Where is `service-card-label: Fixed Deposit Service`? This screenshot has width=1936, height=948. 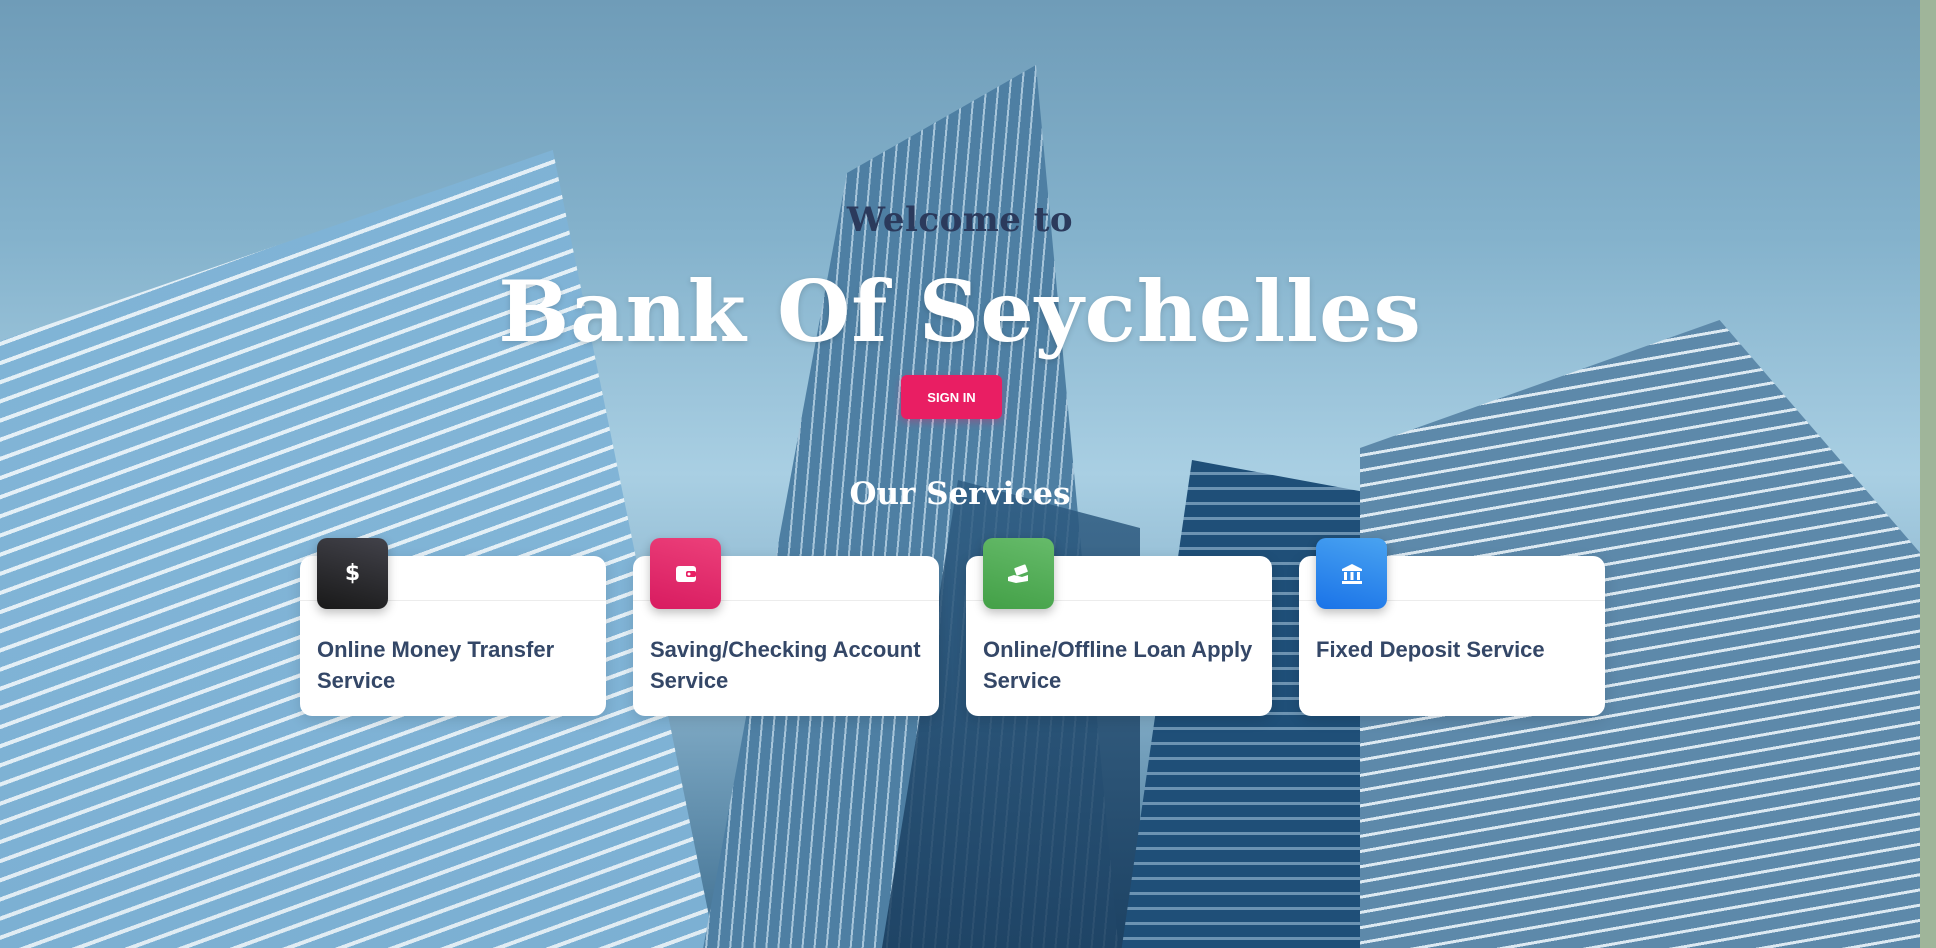 service-card-label: Fixed Deposit Service is located at coordinates (1430, 649).